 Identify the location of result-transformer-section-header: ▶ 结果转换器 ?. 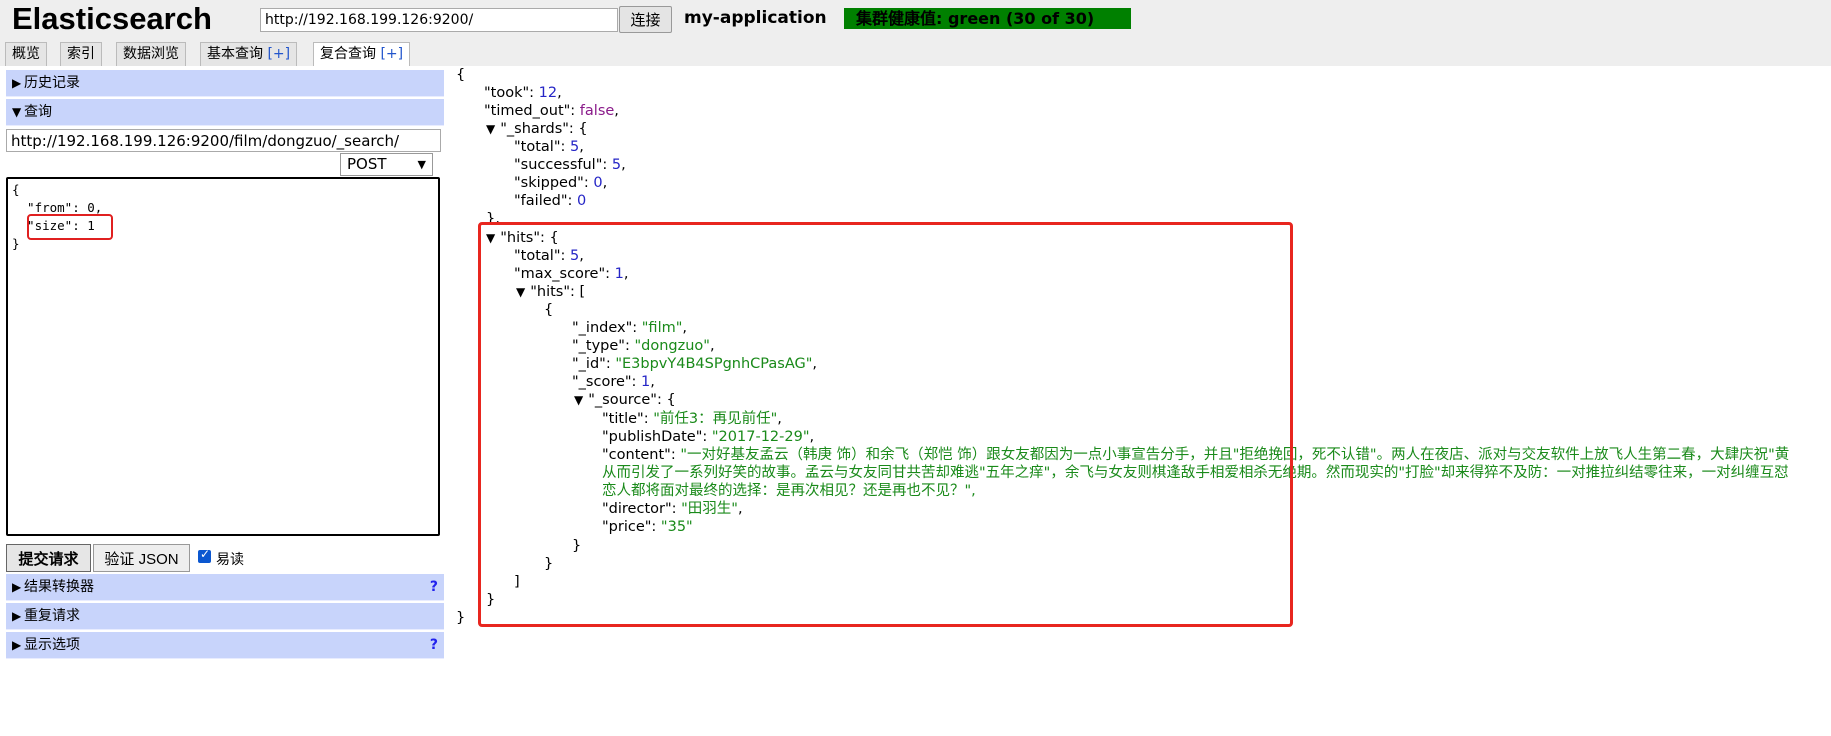
(225, 587).